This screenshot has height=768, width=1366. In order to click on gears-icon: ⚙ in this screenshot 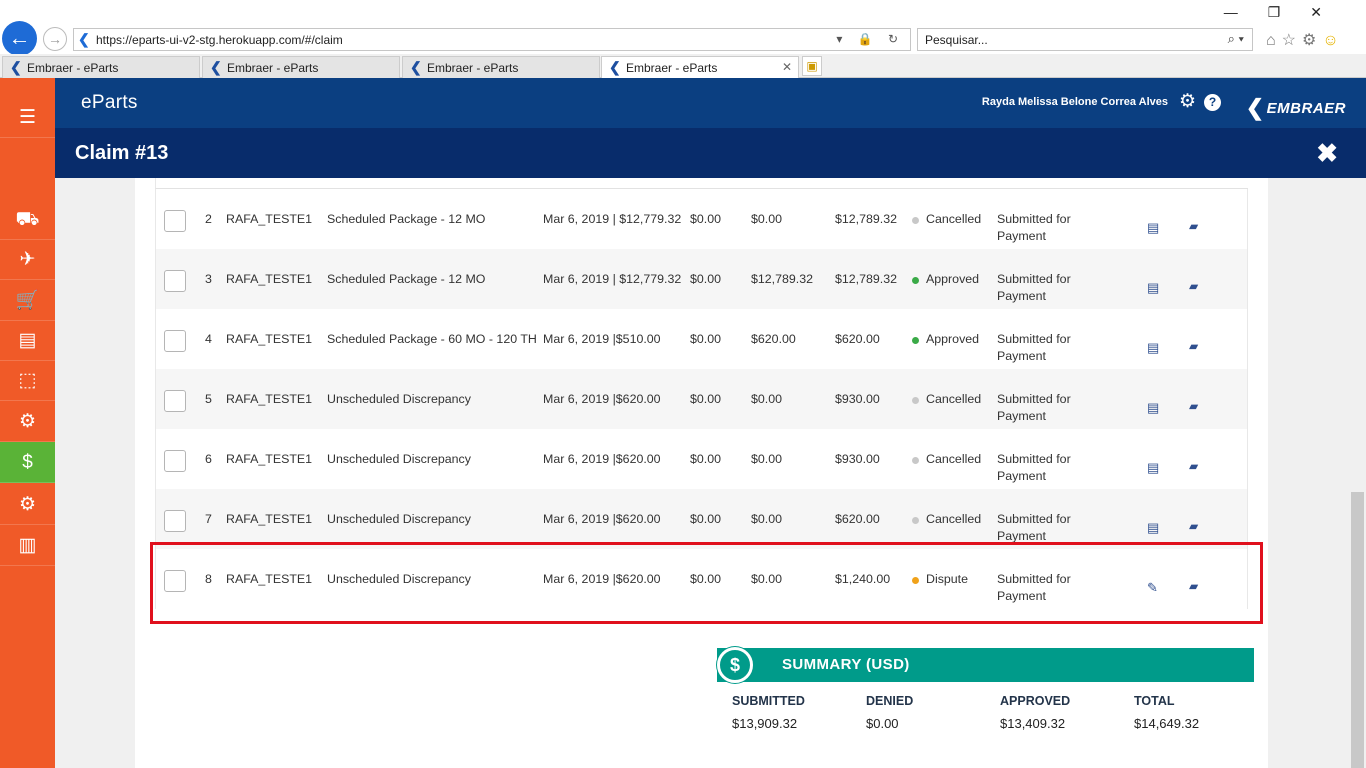, I will do `click(27, 504)`.